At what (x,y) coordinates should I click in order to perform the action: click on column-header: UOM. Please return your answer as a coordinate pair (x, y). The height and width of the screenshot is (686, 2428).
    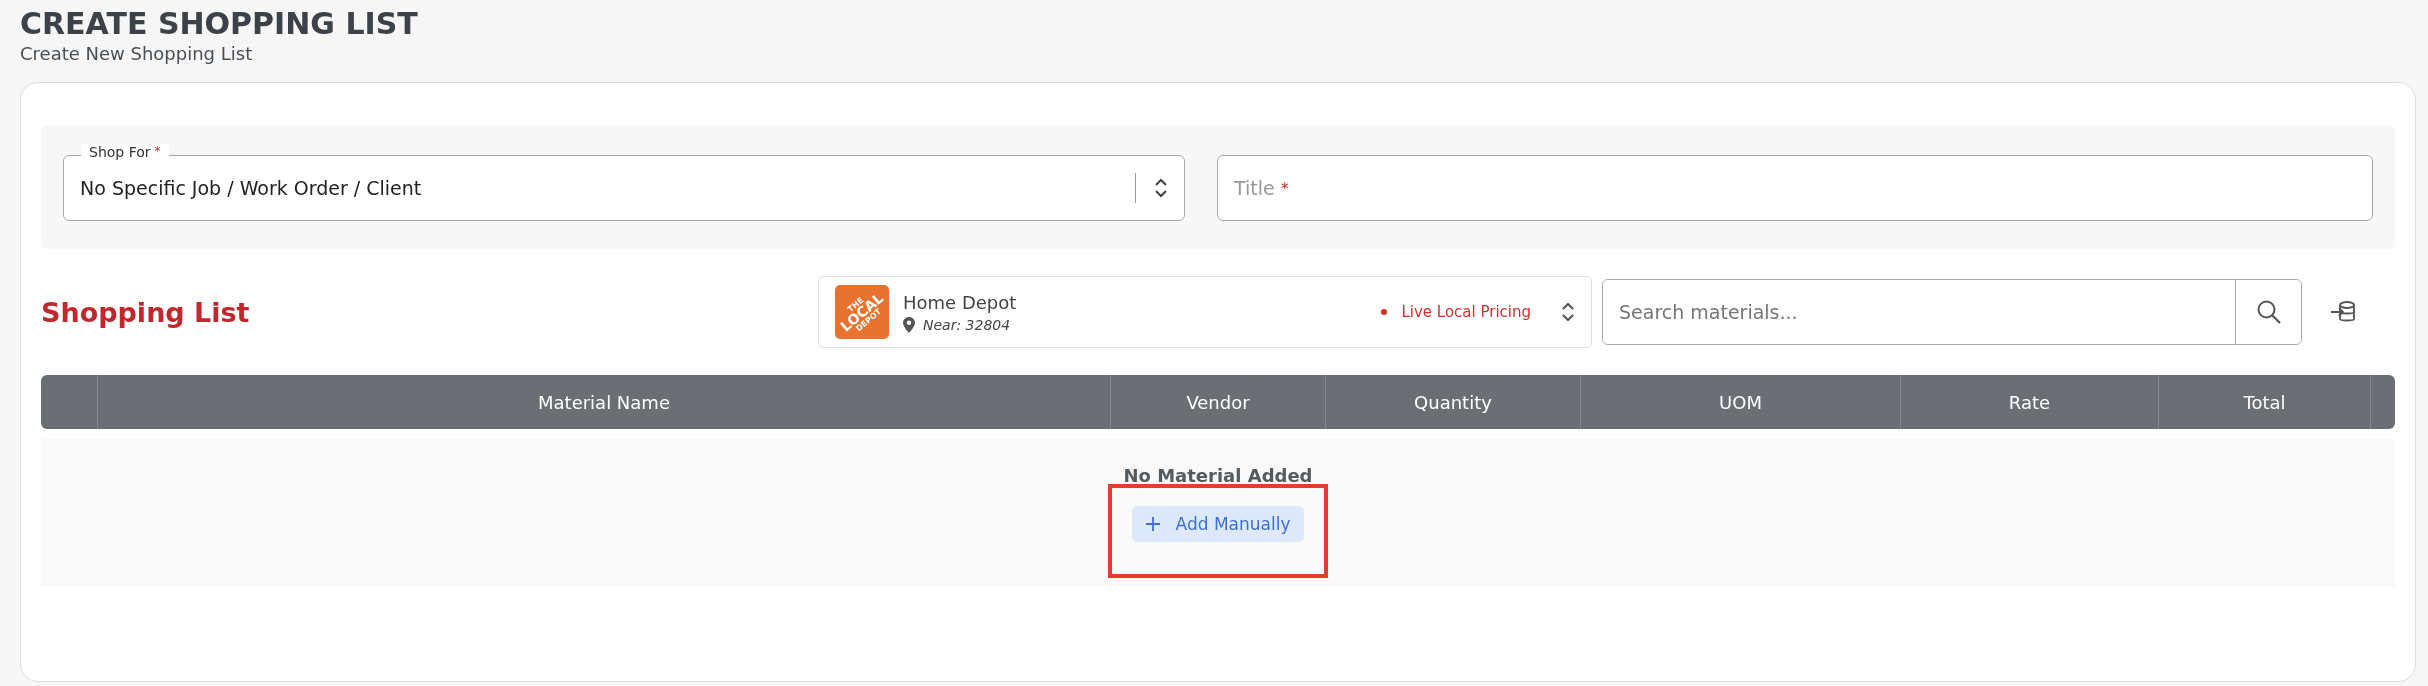
    Looking at the image, I should click on (1740, 402).